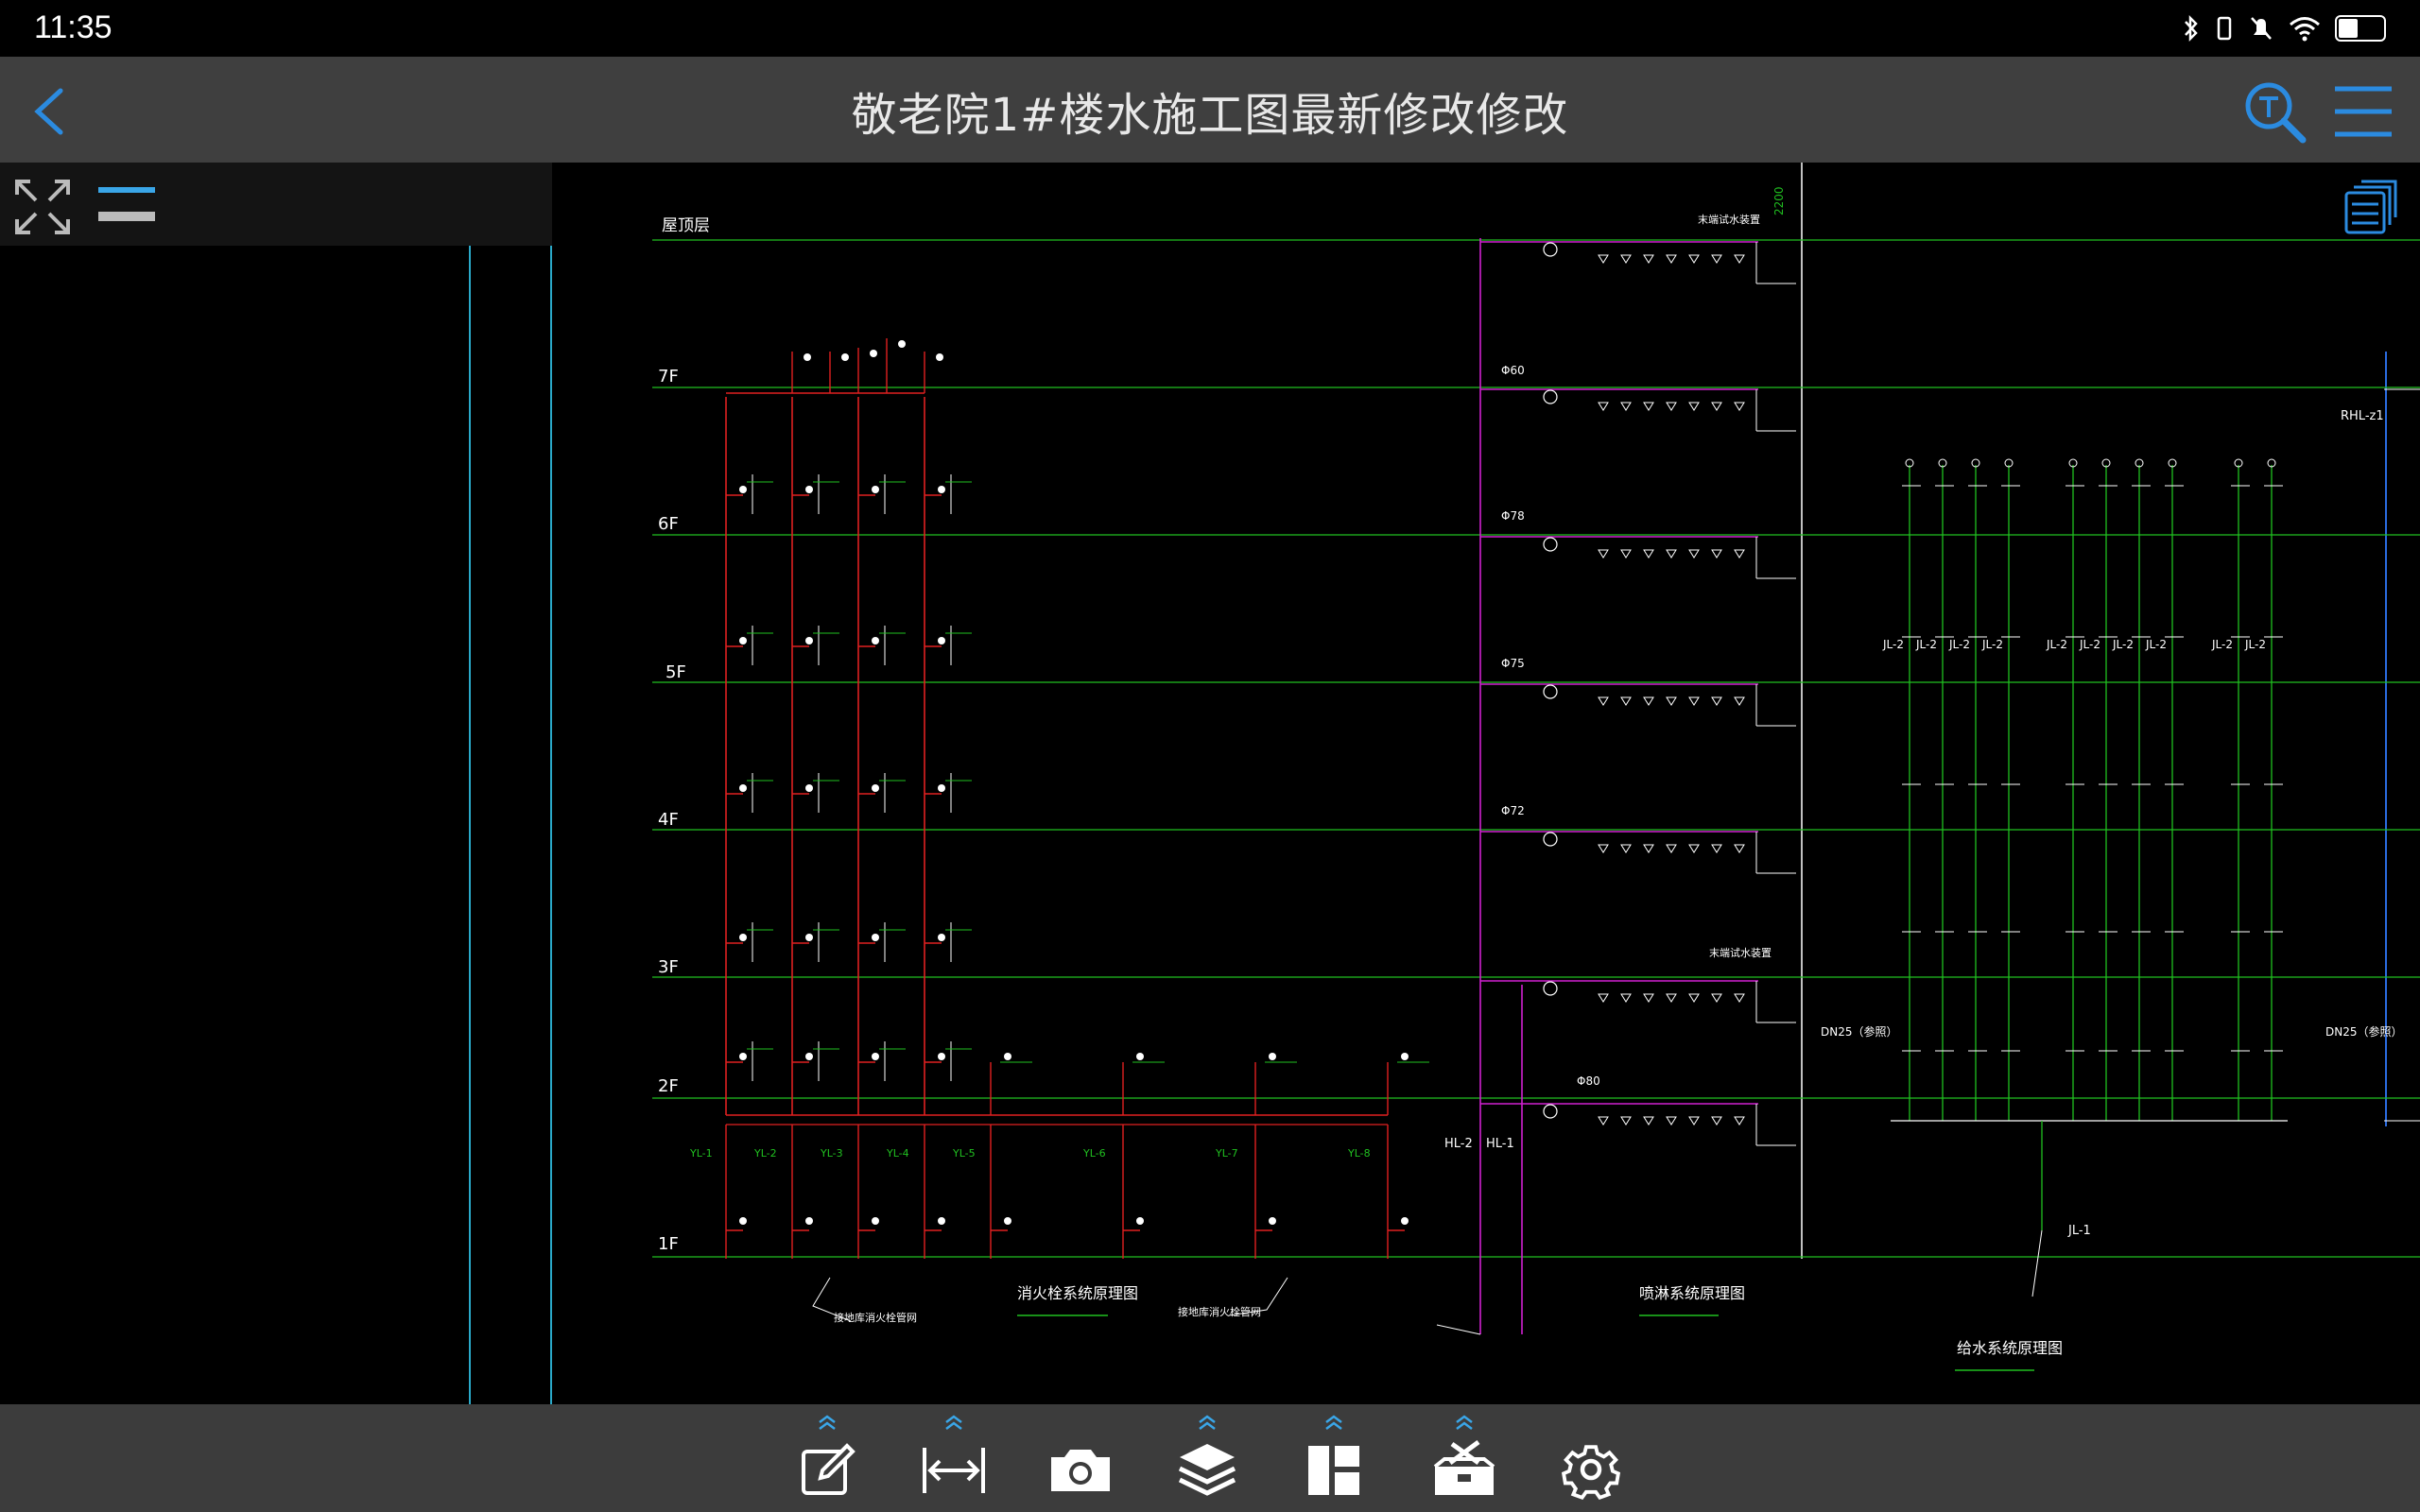 This screenshot has width=2420, height=1512. I want to click on label-hl-2: HL-2, so click(1459, 1144).